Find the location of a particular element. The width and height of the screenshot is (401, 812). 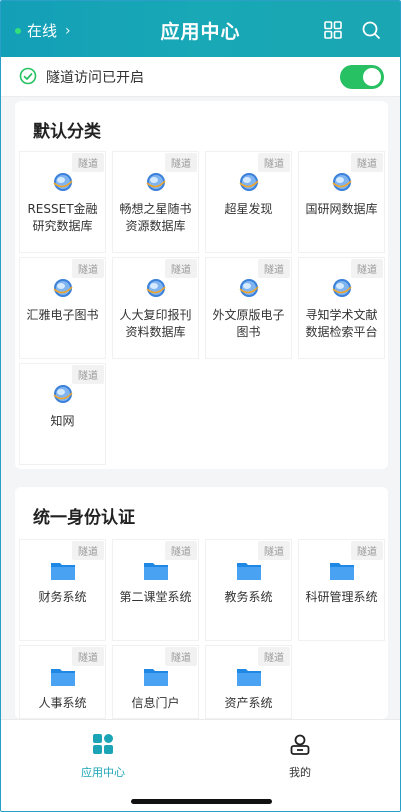

person-icon is located at coordinates (300, 744).